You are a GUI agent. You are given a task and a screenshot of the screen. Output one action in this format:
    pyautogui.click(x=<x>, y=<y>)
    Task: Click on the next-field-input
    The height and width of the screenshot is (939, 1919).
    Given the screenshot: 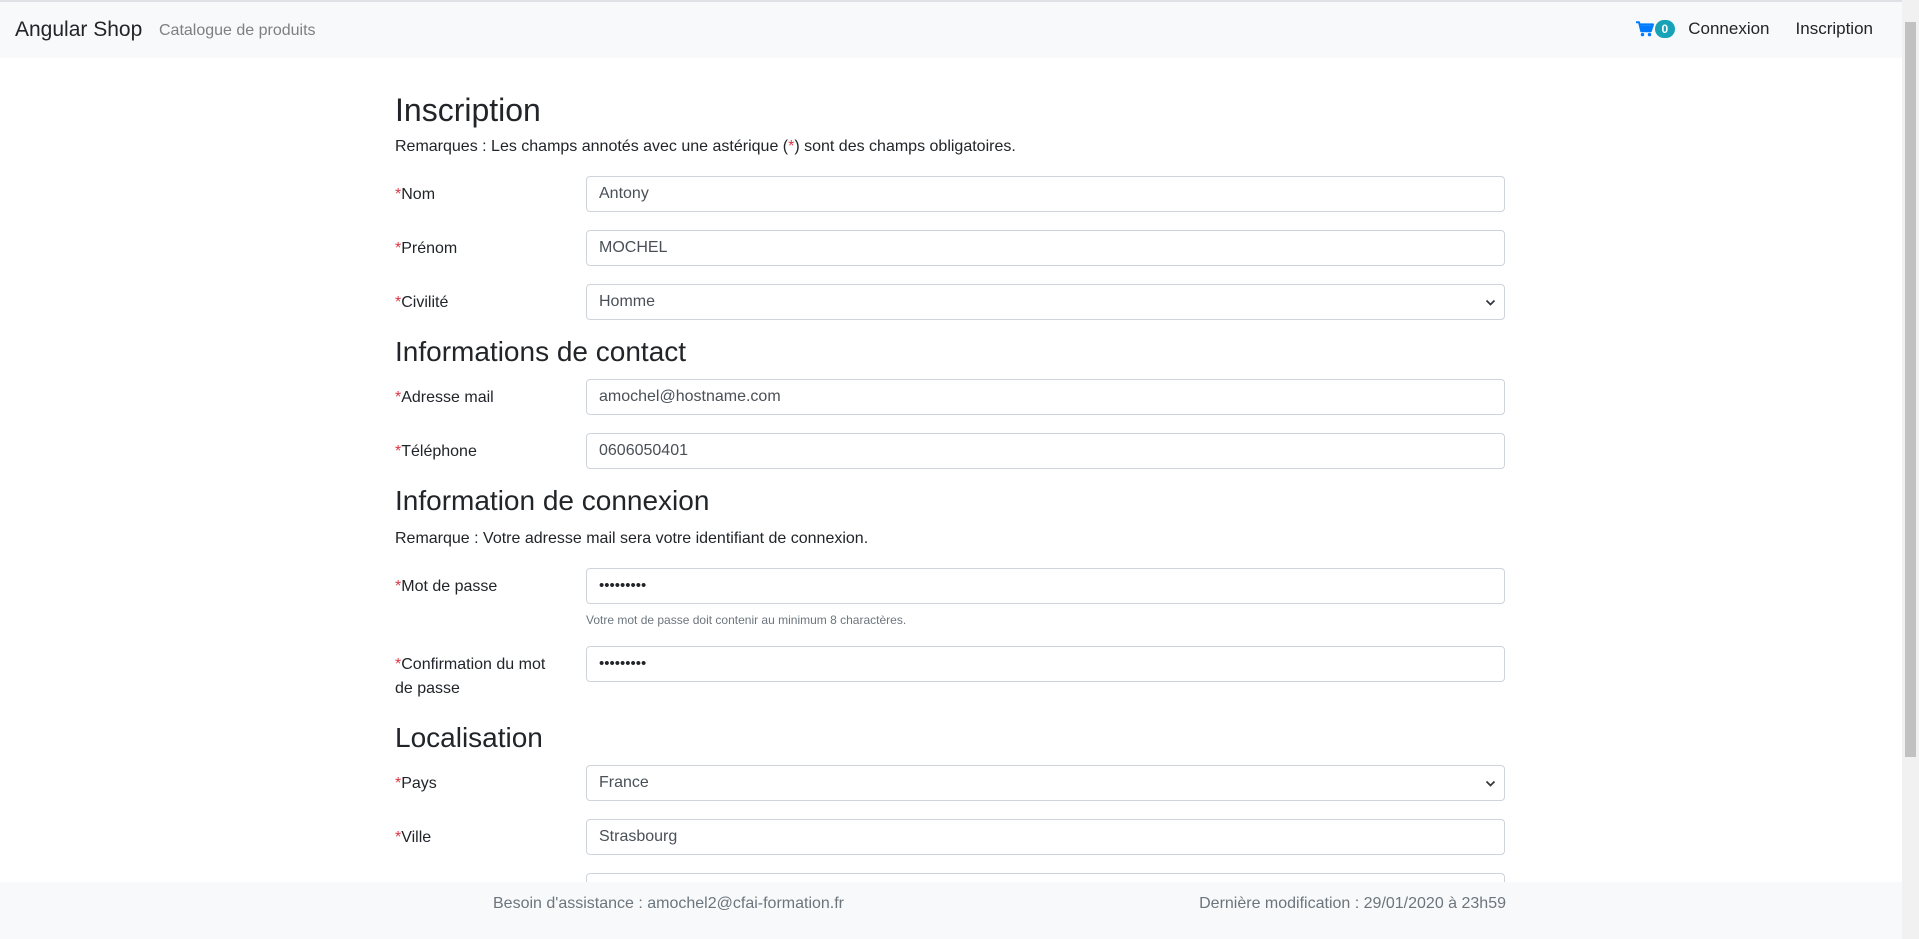 What is the action you would take?
    pyautogui.click(x=1045, y=877)
    